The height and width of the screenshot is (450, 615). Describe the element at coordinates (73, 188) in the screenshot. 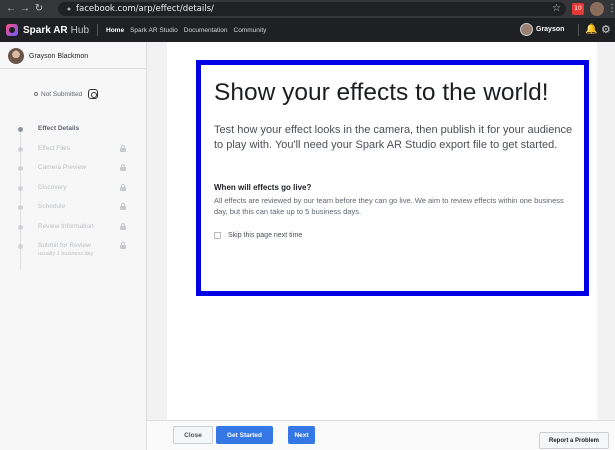

I see `step-discovery: Discovery` at that location.